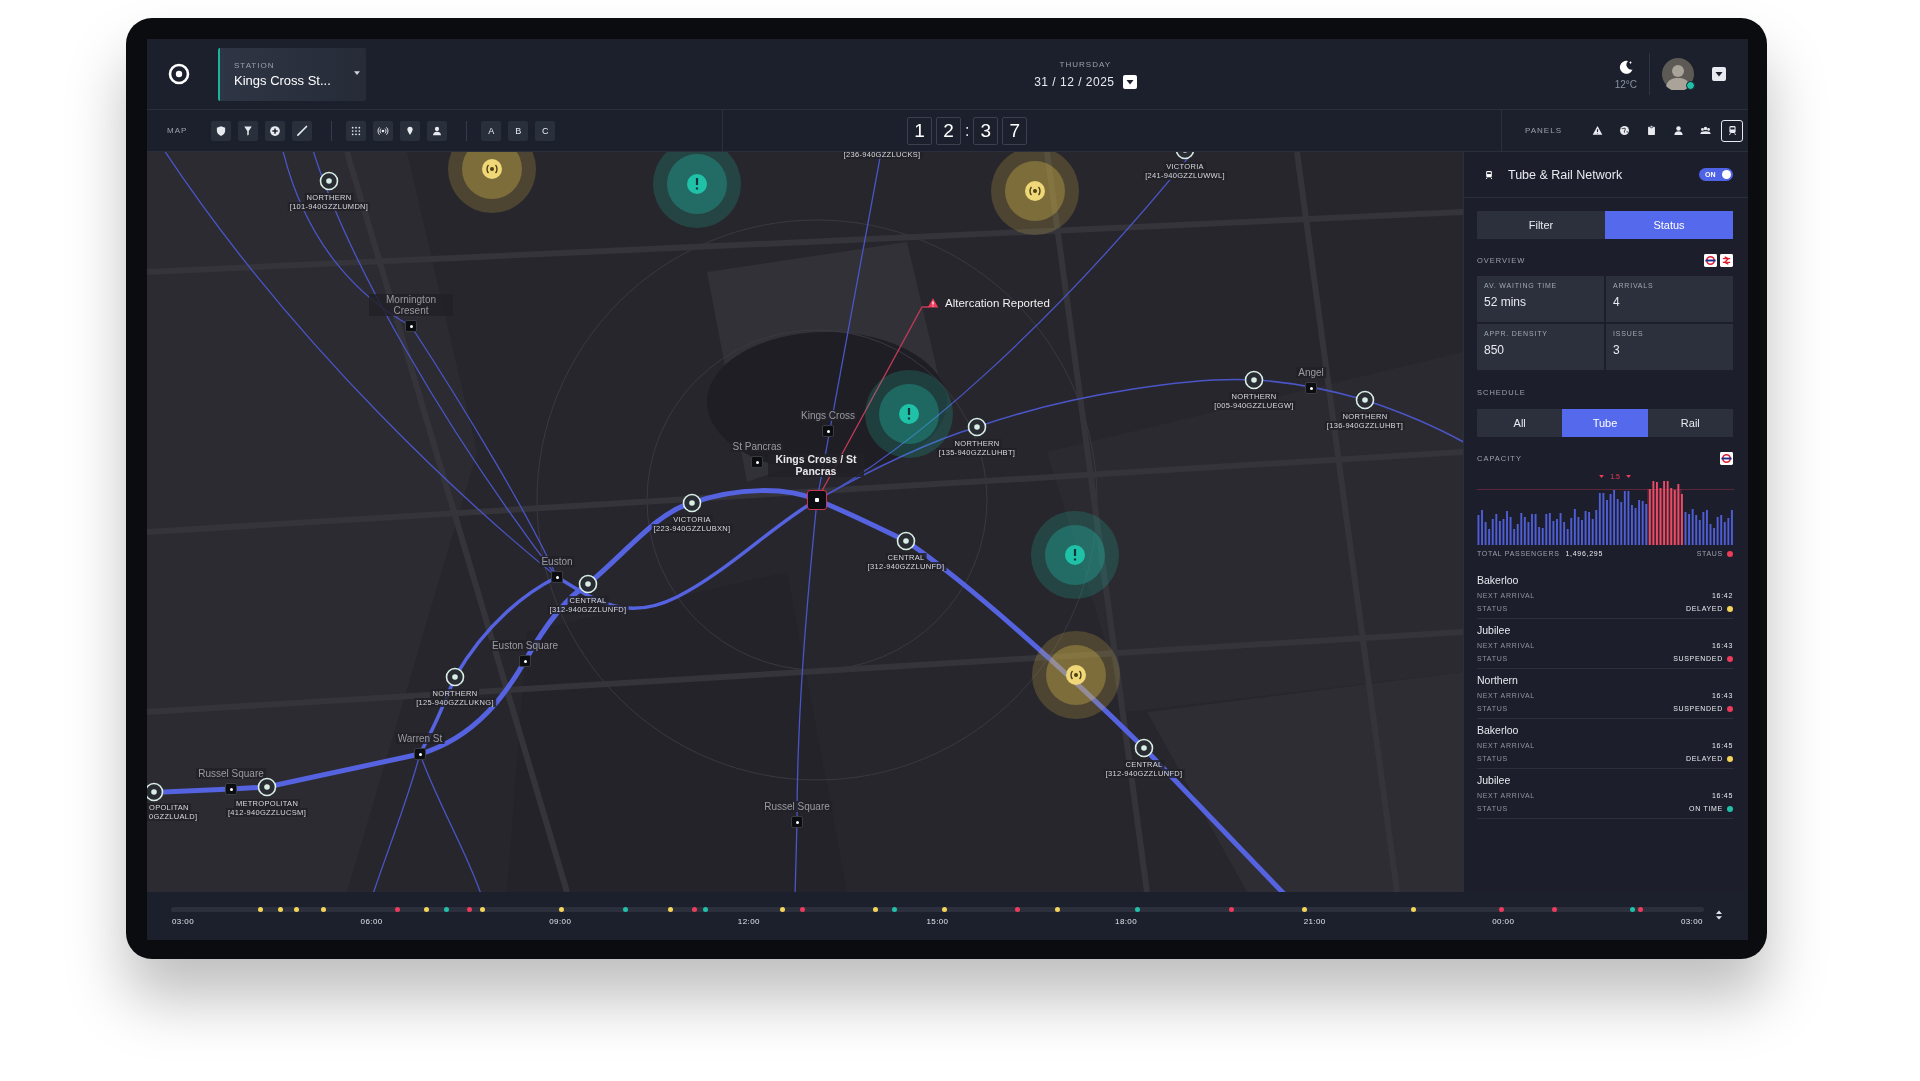  Describe the element at coordinates (948, 130) in the screenshot. I see `clock-digit: 2` at that location.